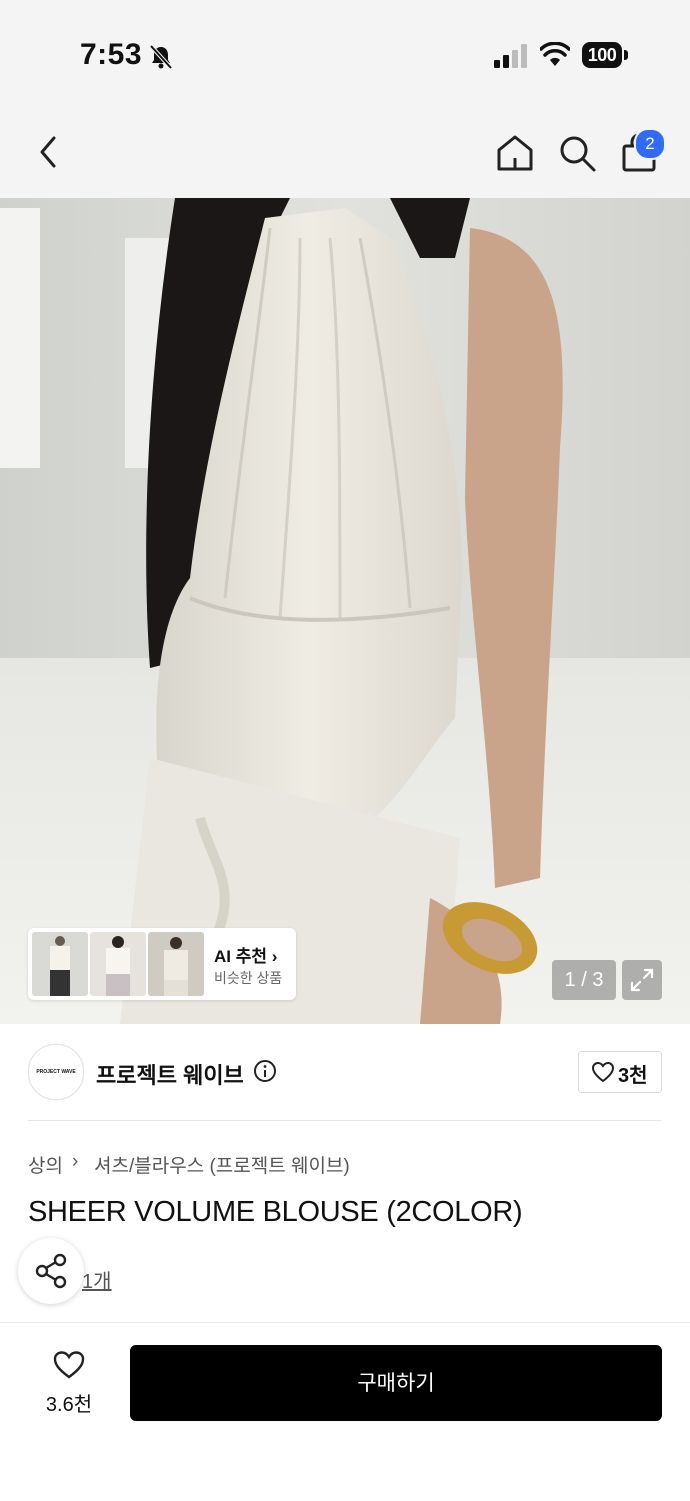 This screenshot has height=1501, width=690. Describe the element at coordinates (69, 1405) in the screenshot. I see `wishlist-count: 3.6천` at that location.